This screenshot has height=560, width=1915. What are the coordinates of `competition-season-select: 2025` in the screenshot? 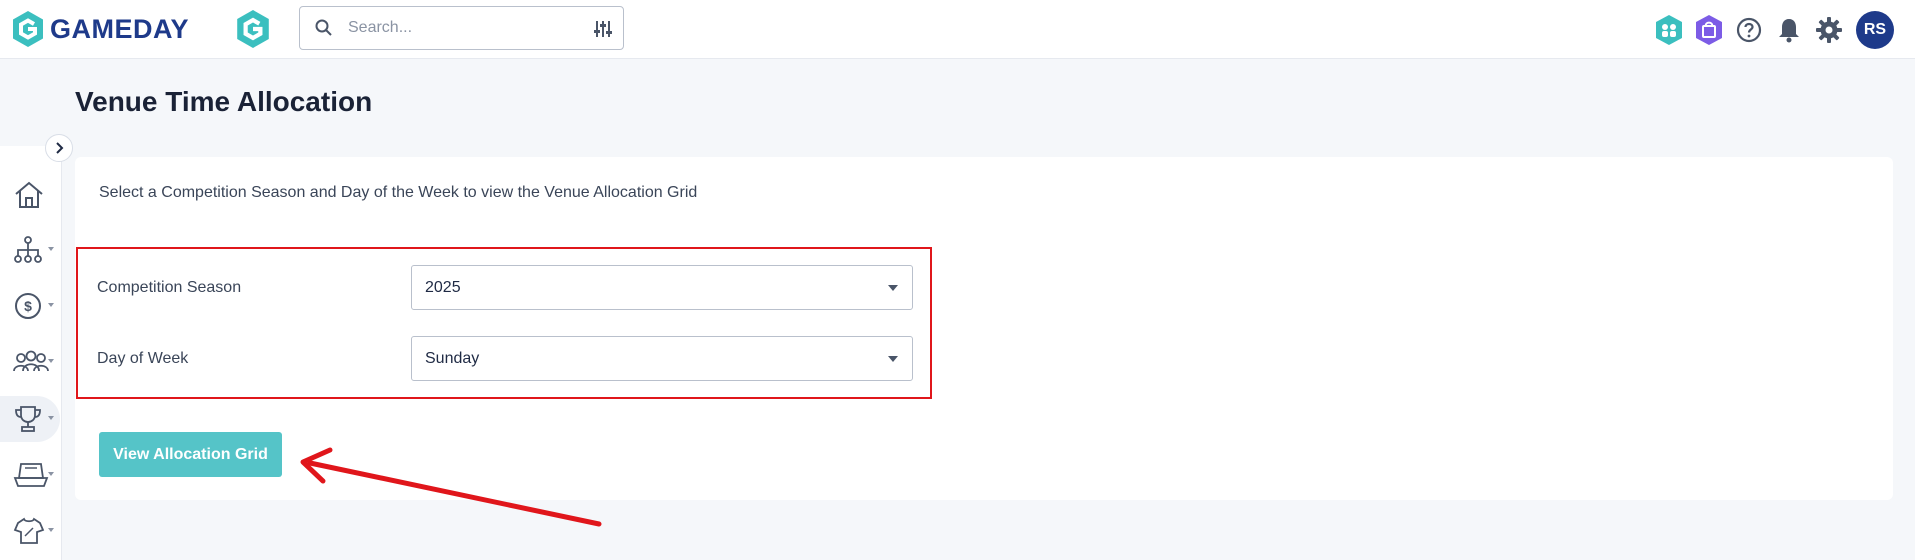 It's located at (662, 287).